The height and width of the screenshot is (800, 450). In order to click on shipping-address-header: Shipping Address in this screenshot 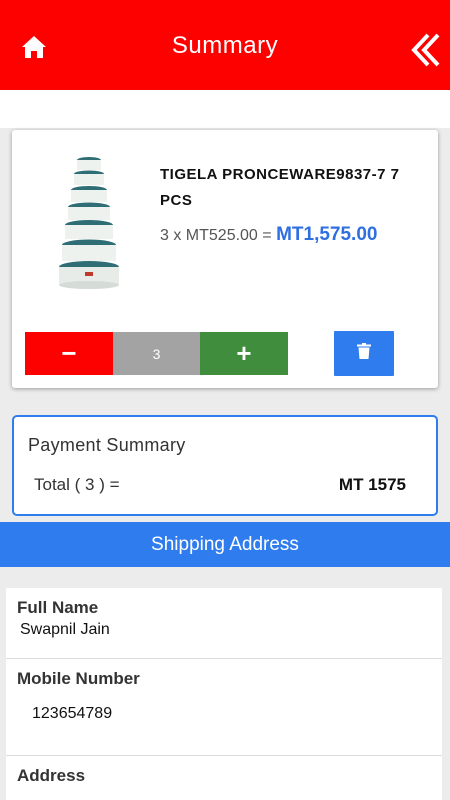, I will do `click(225, 544)`.